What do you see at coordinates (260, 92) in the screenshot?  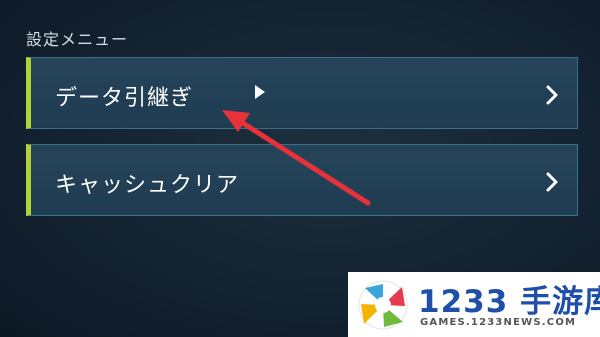 I see `cursor-icon` at bounding box center [260, 92].